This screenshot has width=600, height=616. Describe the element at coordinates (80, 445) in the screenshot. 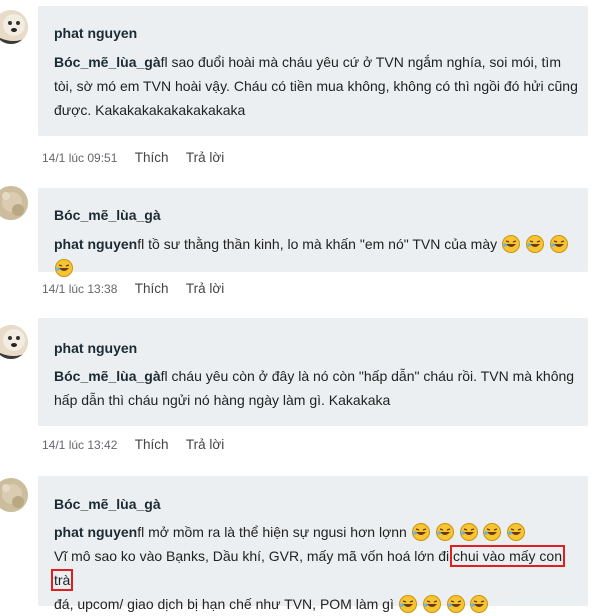

I see `timestamp: 14/1 lúc 13:42` at that location.